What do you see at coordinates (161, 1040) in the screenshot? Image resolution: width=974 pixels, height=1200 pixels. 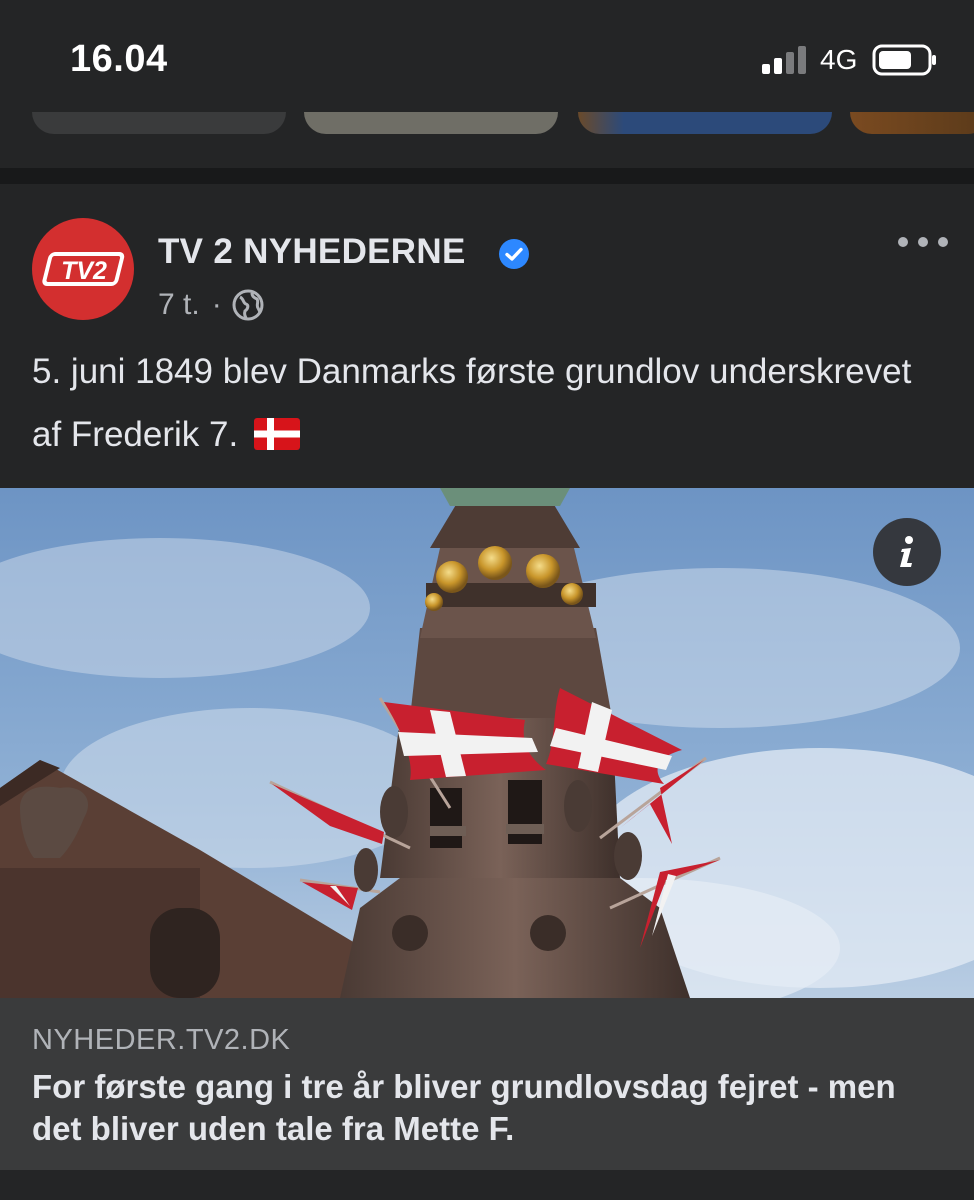 I see `link-domain: NYHEDER.TV2.DK` at bounding box center [161, 1040].